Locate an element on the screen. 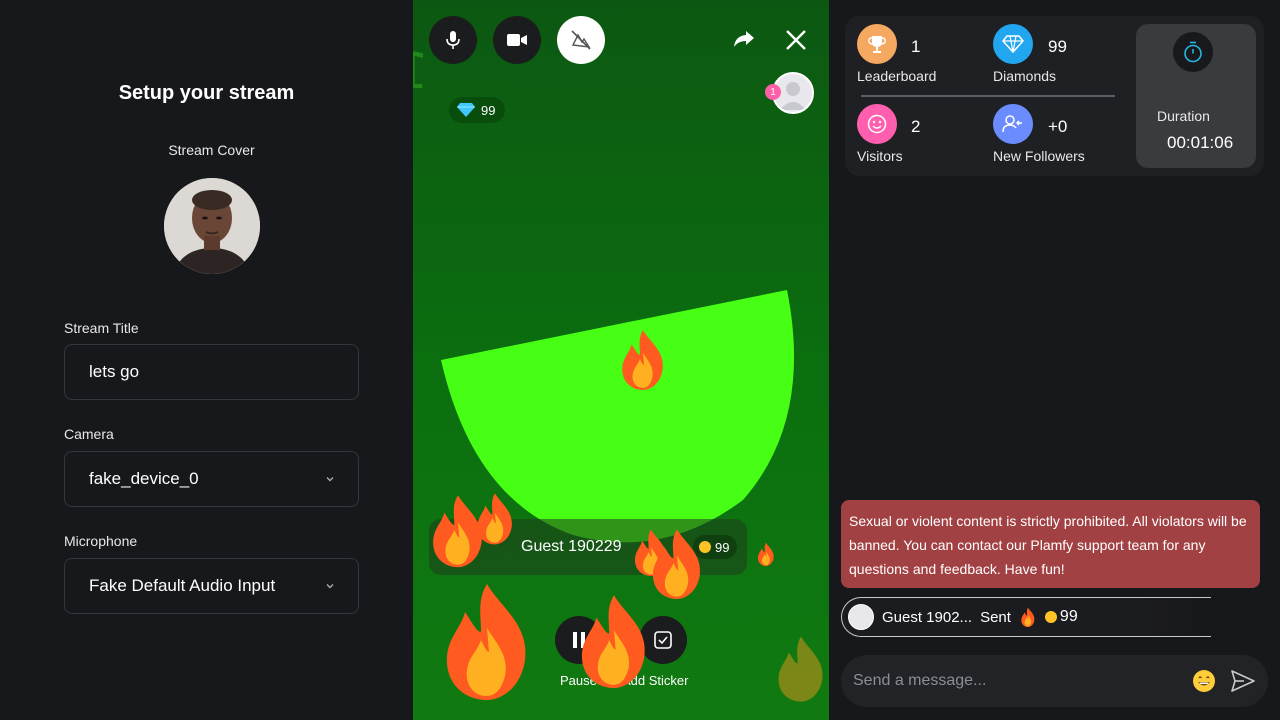 This screenshot has width=1280, height=720. gift-sent-label: Sent is located at coordinates (995, 617).